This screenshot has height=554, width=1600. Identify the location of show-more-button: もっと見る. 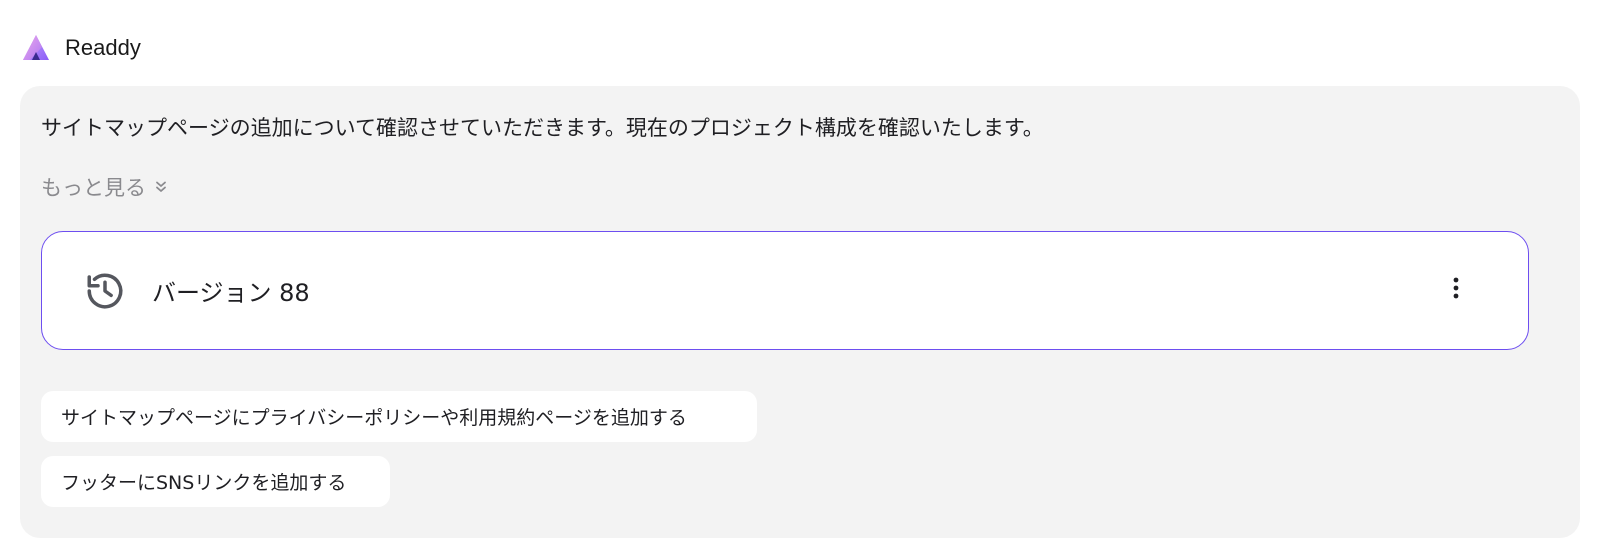
(104, 187).